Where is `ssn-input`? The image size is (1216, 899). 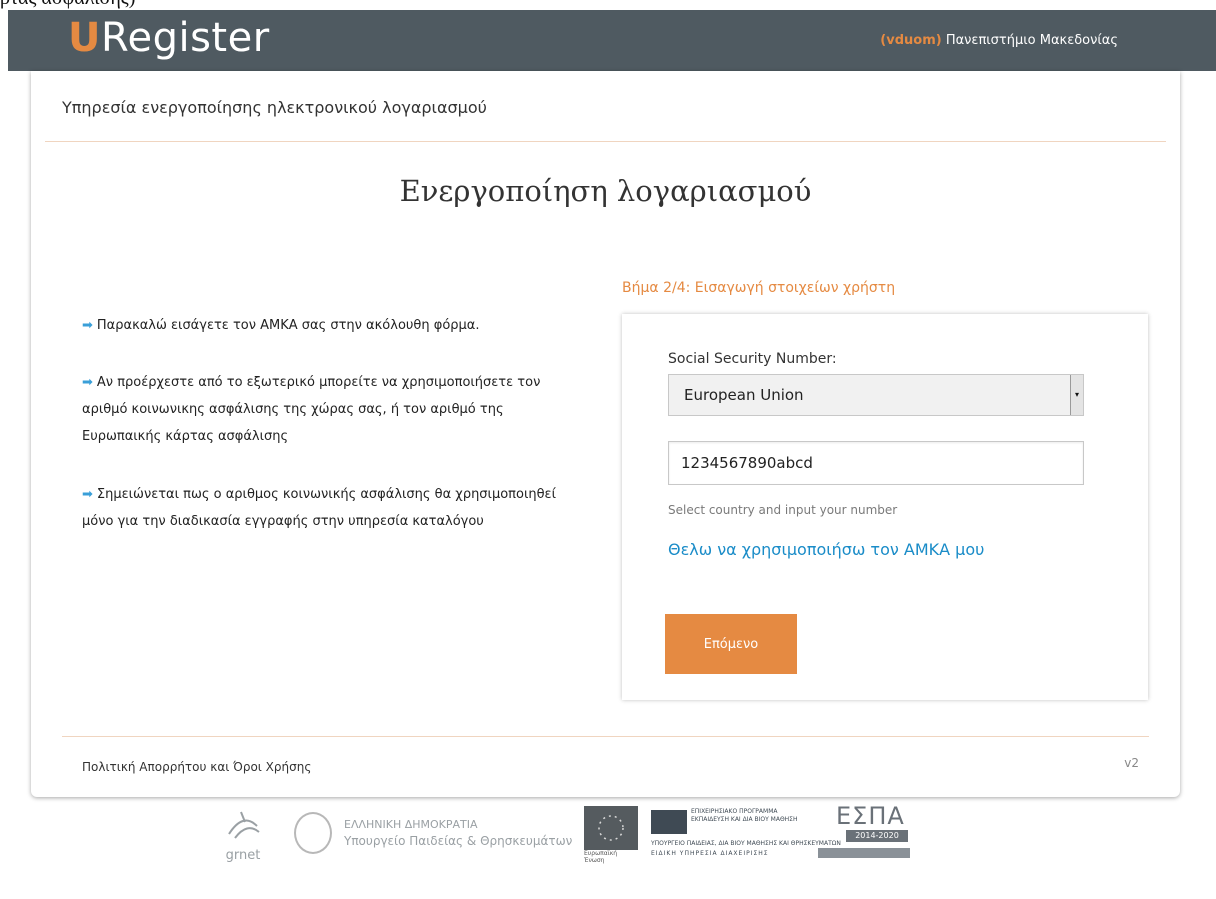
ssn-input is located at coordinates (876, 463).